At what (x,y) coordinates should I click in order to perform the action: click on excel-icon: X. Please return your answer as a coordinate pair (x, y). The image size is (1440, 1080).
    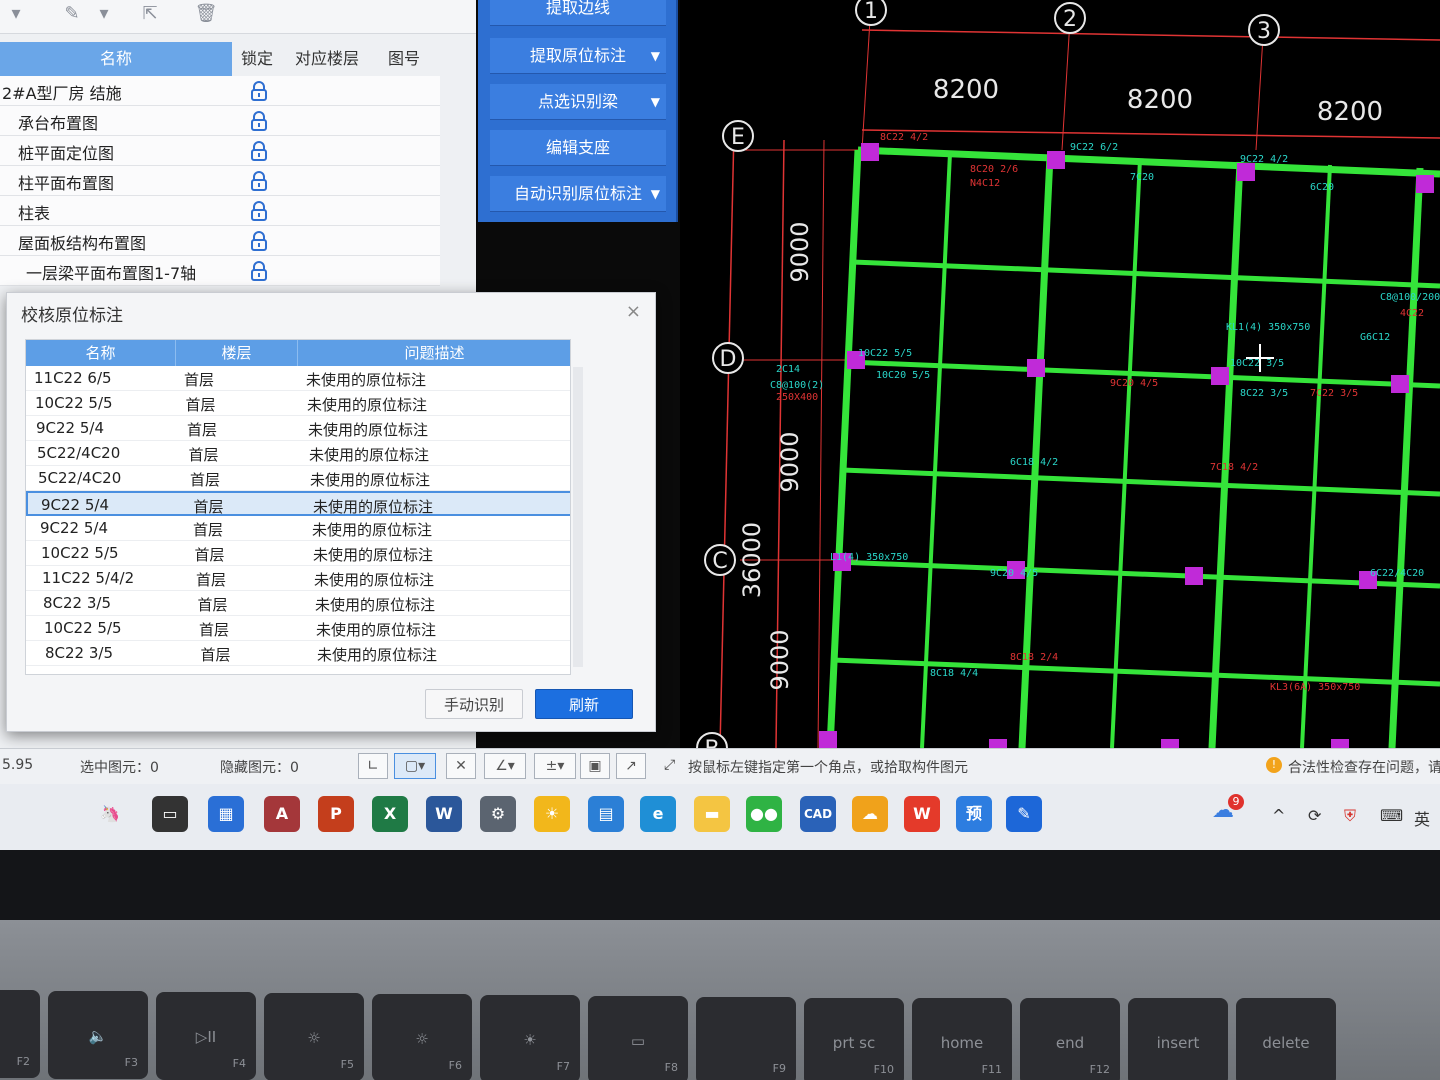
    Looking at the image, I should click on (390, 814).